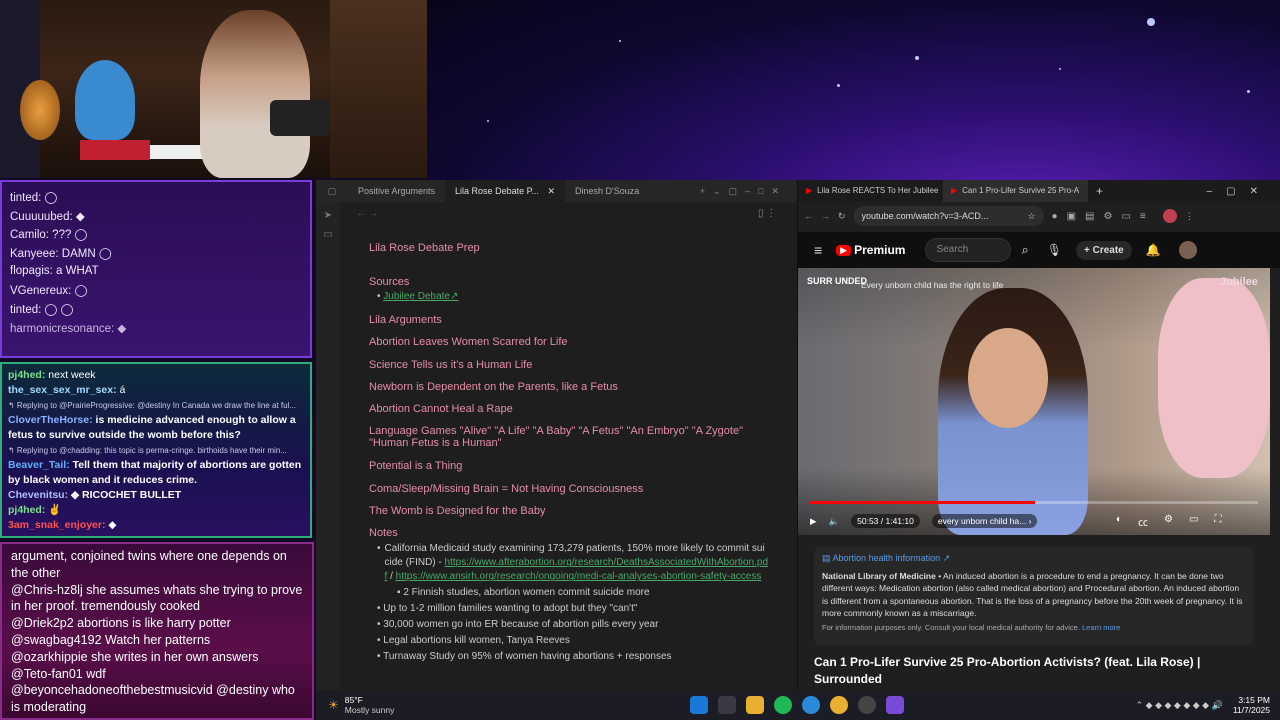 This screenshot has height=720, width=1280. I want to click on chat-text: ✌, so click(55, 510).